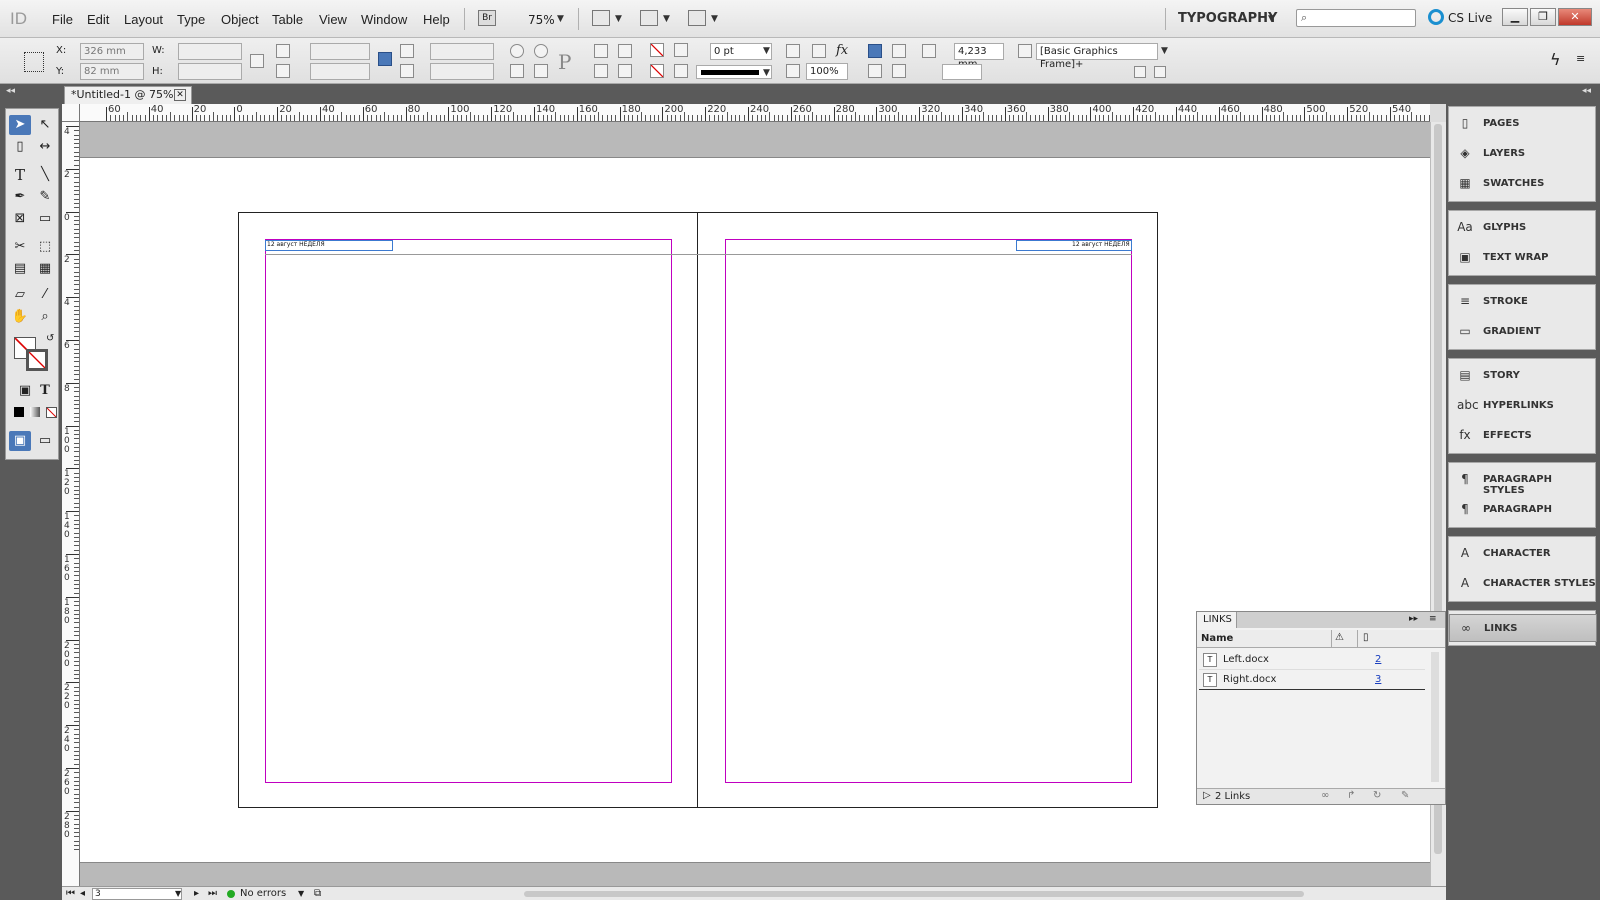  What do you see at coordinates (1207, 795) in the screenshot?
I see `link-info-toggle-icon: ▷` at bounding box center [1207, 795].